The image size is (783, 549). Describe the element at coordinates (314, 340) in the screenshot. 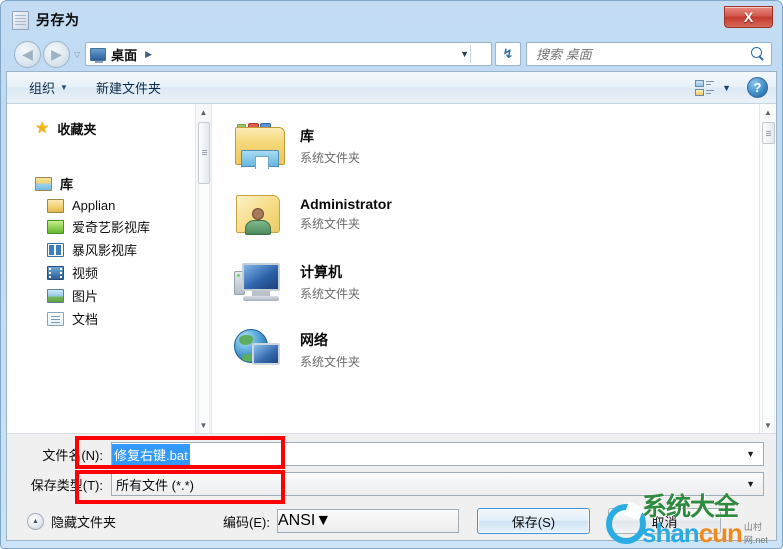

I see `list-item-name: 网络` at that location.